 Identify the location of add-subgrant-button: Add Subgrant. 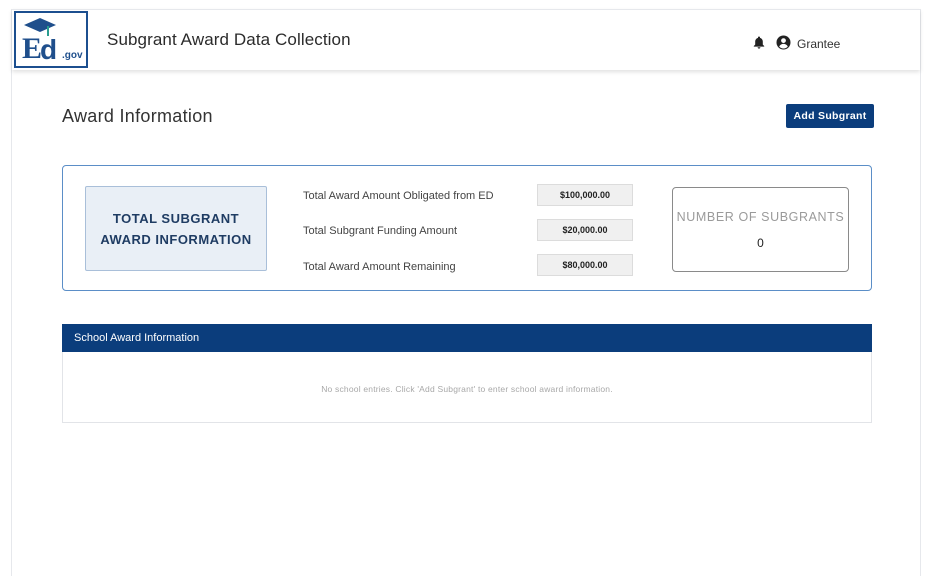
(830, 116).